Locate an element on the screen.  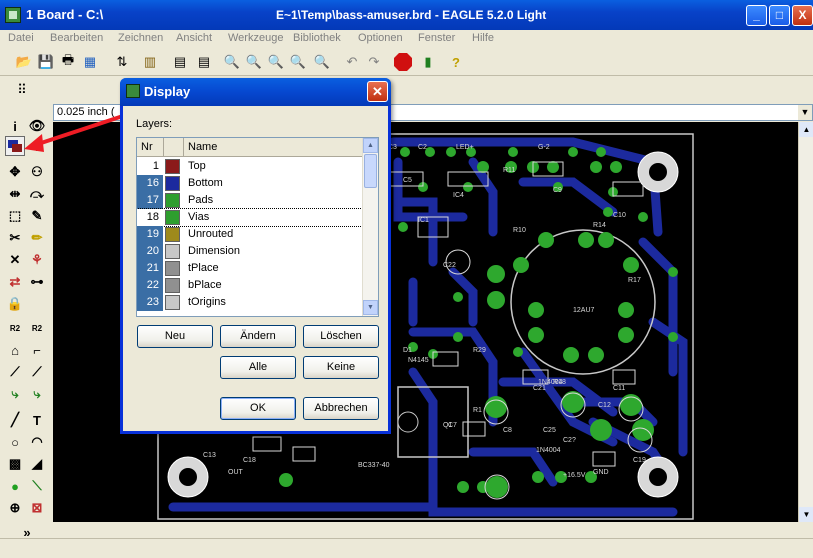
add-icon: ⚘ is located at coordinates (37, 260).